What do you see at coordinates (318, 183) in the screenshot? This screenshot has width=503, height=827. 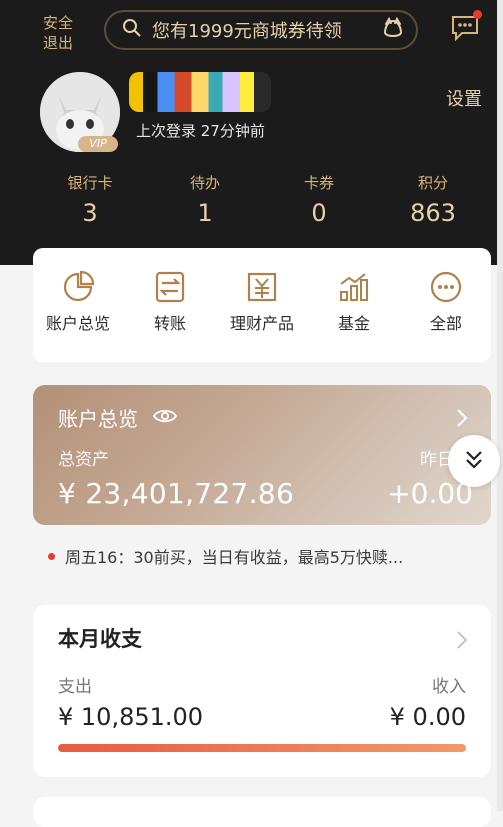 I see `stat-label: 卡券` at bounding box center [318, 183].